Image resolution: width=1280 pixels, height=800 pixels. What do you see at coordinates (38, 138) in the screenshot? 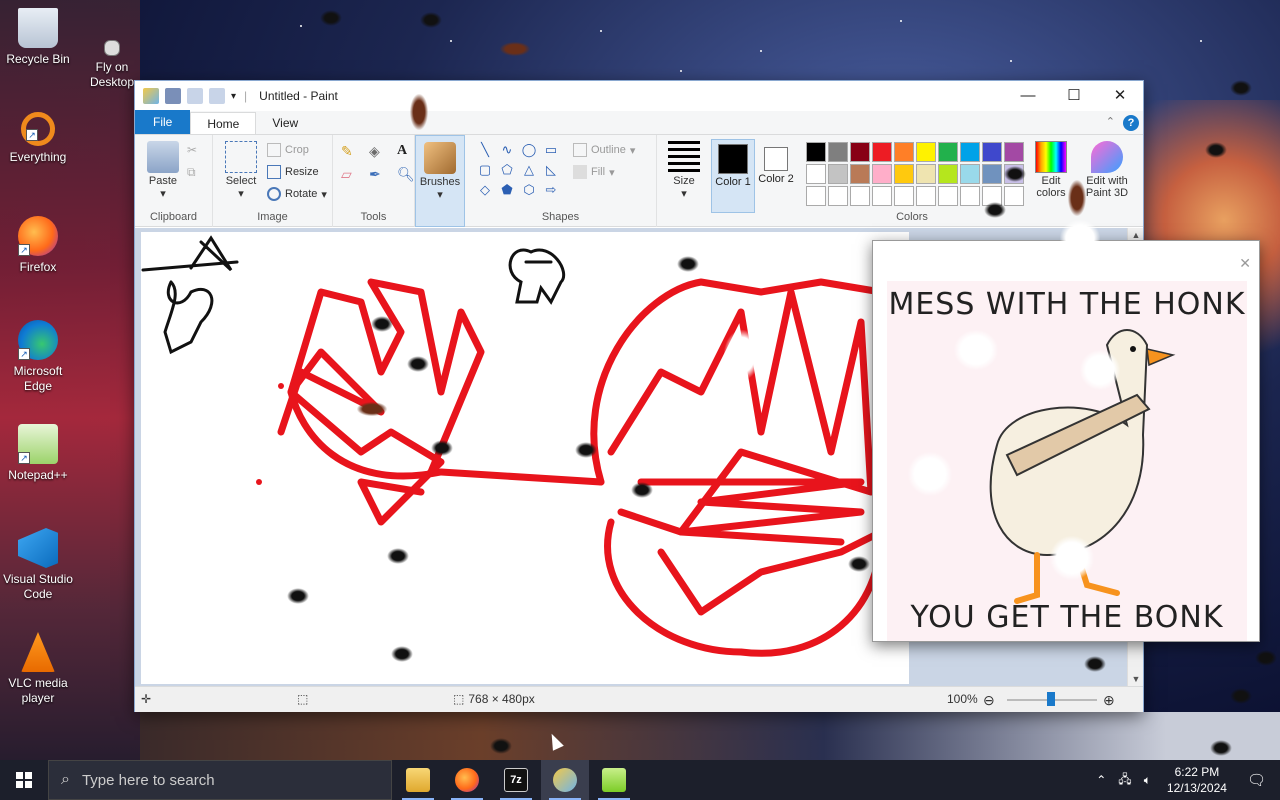
I see `desktop-icon-everything: ↗ Everything` at bounding box center [38, 138].